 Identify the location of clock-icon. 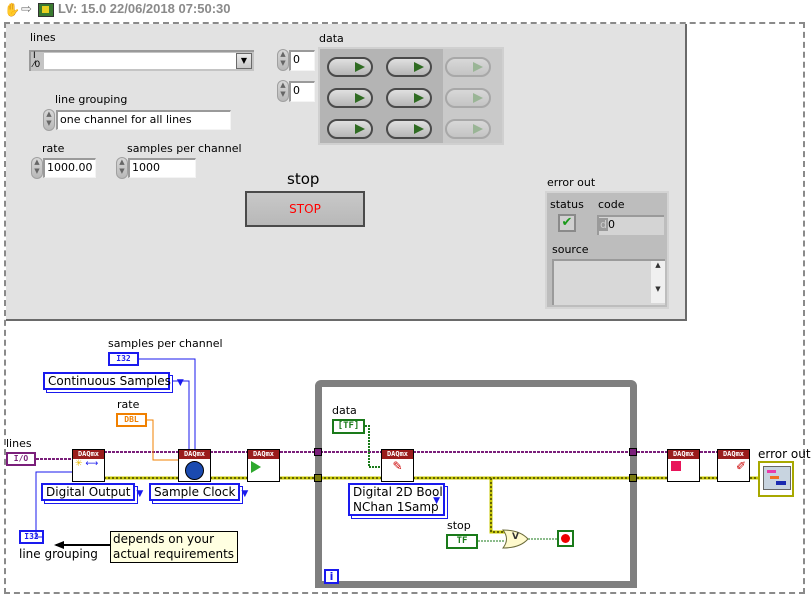
(194, 470).